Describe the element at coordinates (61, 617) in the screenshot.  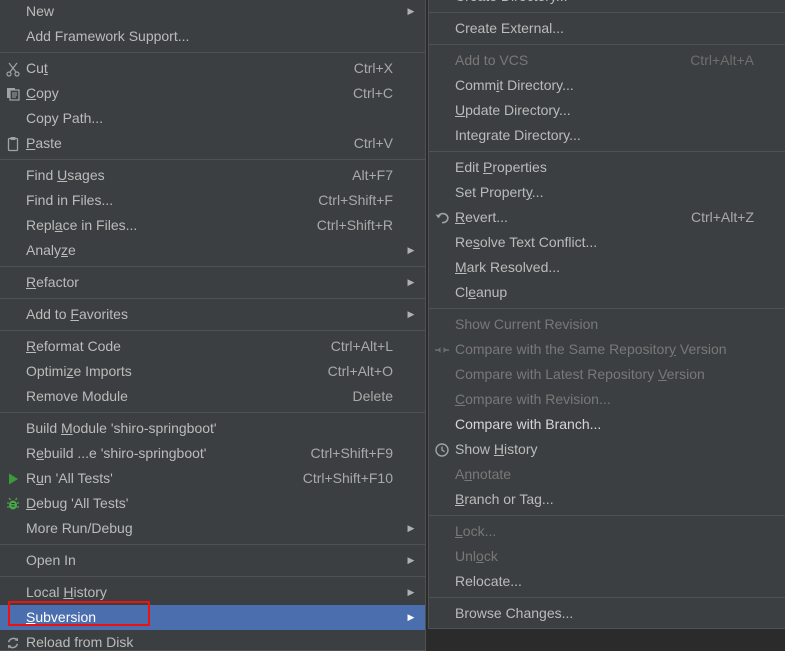
I see `menu-item-label: Subversion` at that location.